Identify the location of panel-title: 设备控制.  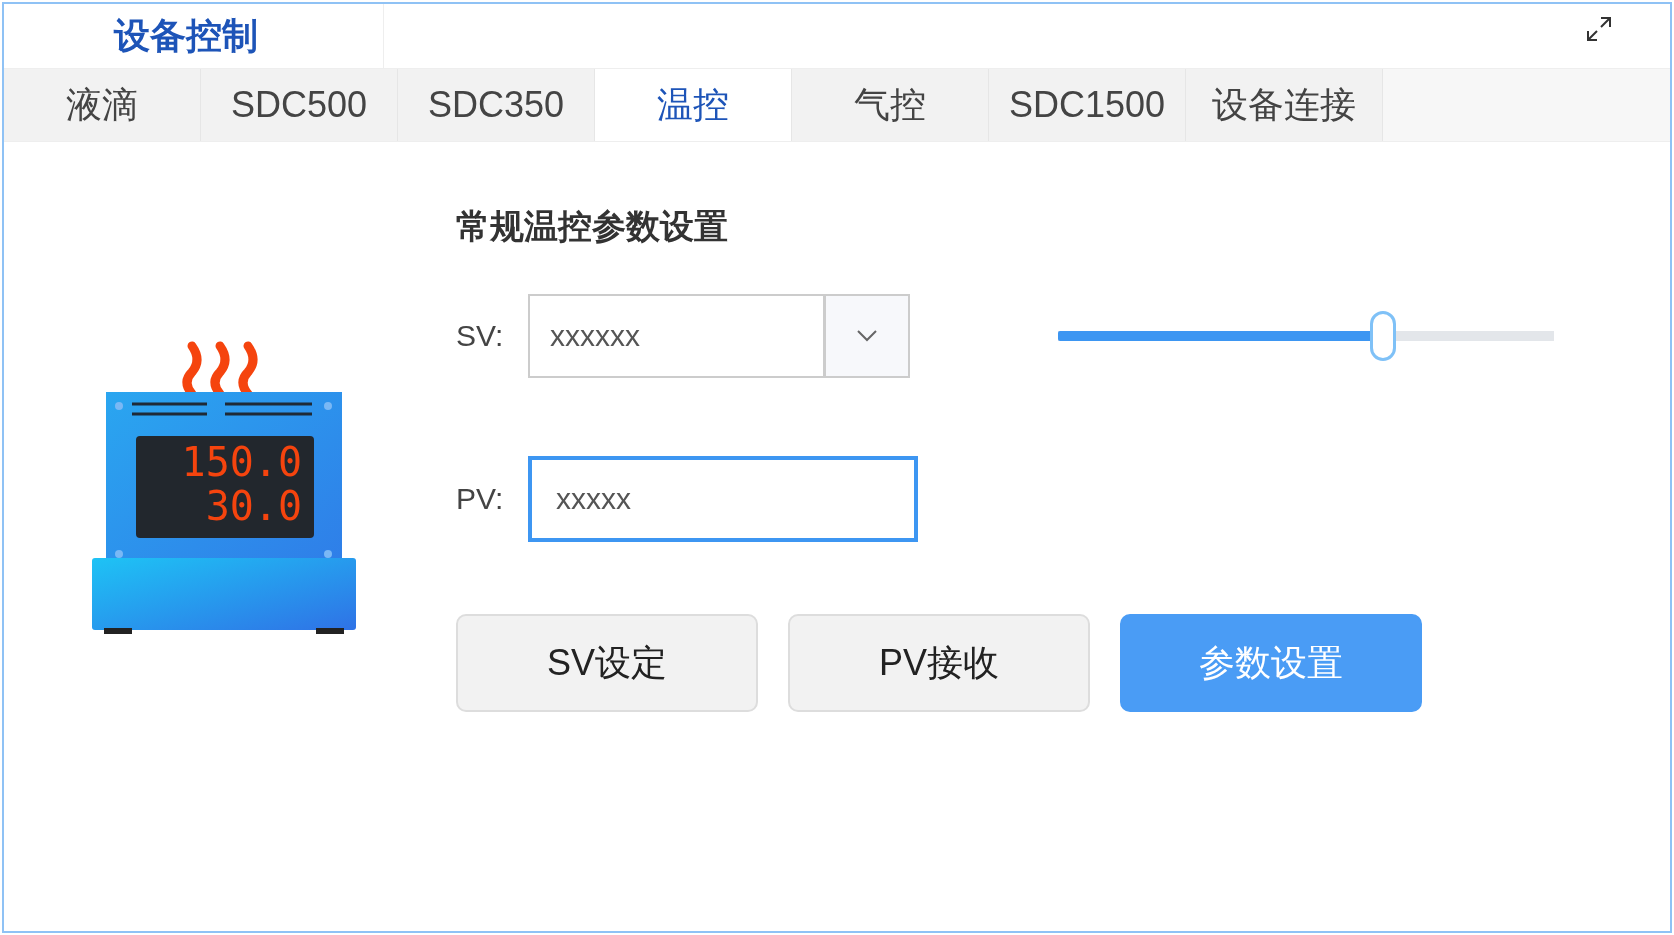
(194, 36).